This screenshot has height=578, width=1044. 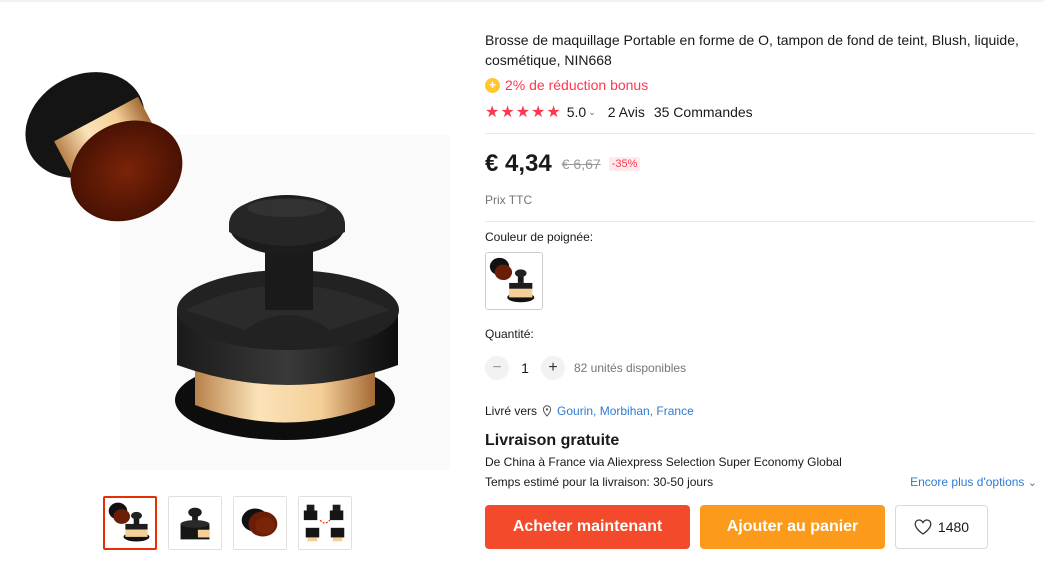 I want to click on quantity-value: 1, so click(x=525, y=368).